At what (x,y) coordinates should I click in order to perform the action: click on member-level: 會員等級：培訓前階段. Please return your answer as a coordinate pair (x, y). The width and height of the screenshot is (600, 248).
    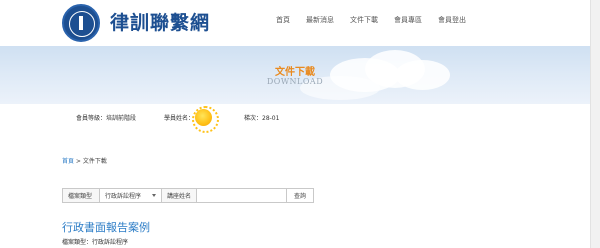
    Looking at the image, I should click on (106, 118).